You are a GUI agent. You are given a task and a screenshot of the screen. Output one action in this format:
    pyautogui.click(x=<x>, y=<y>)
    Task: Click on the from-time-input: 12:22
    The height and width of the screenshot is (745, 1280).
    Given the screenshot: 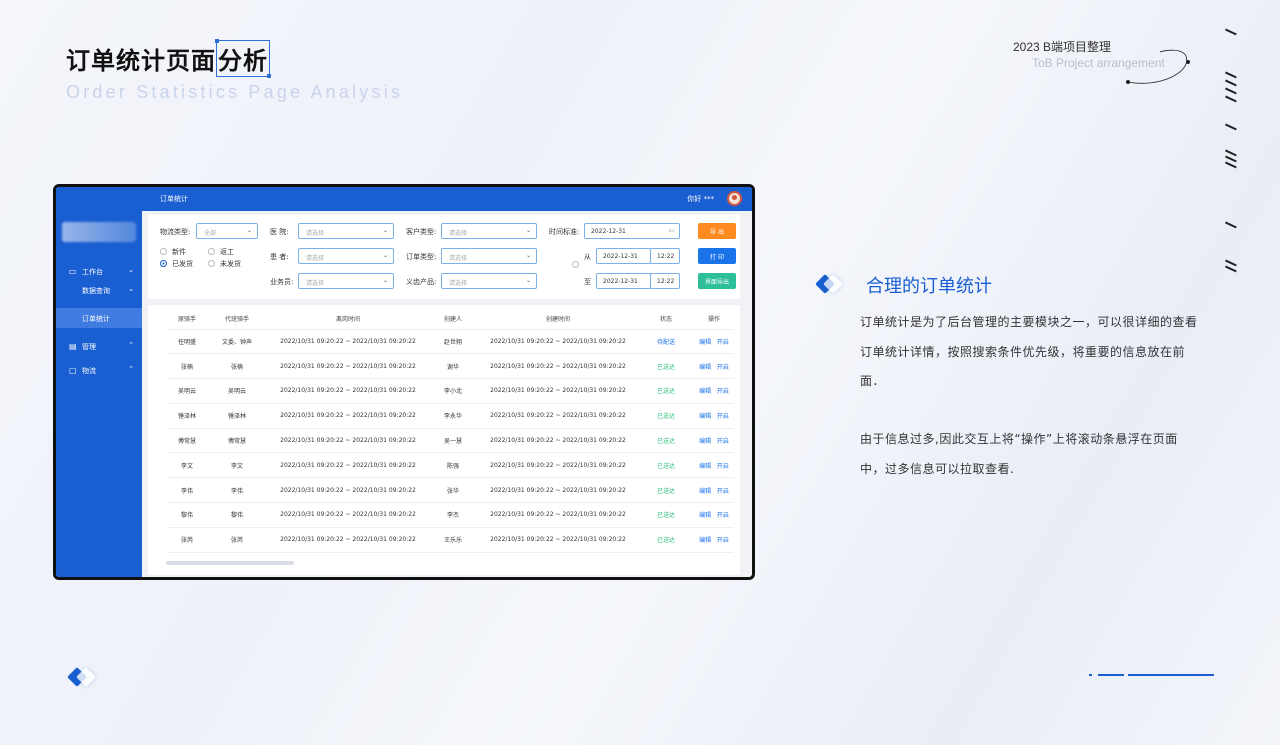 What is the action you would take?
    pyautogui.click(x=665, y=256)
    